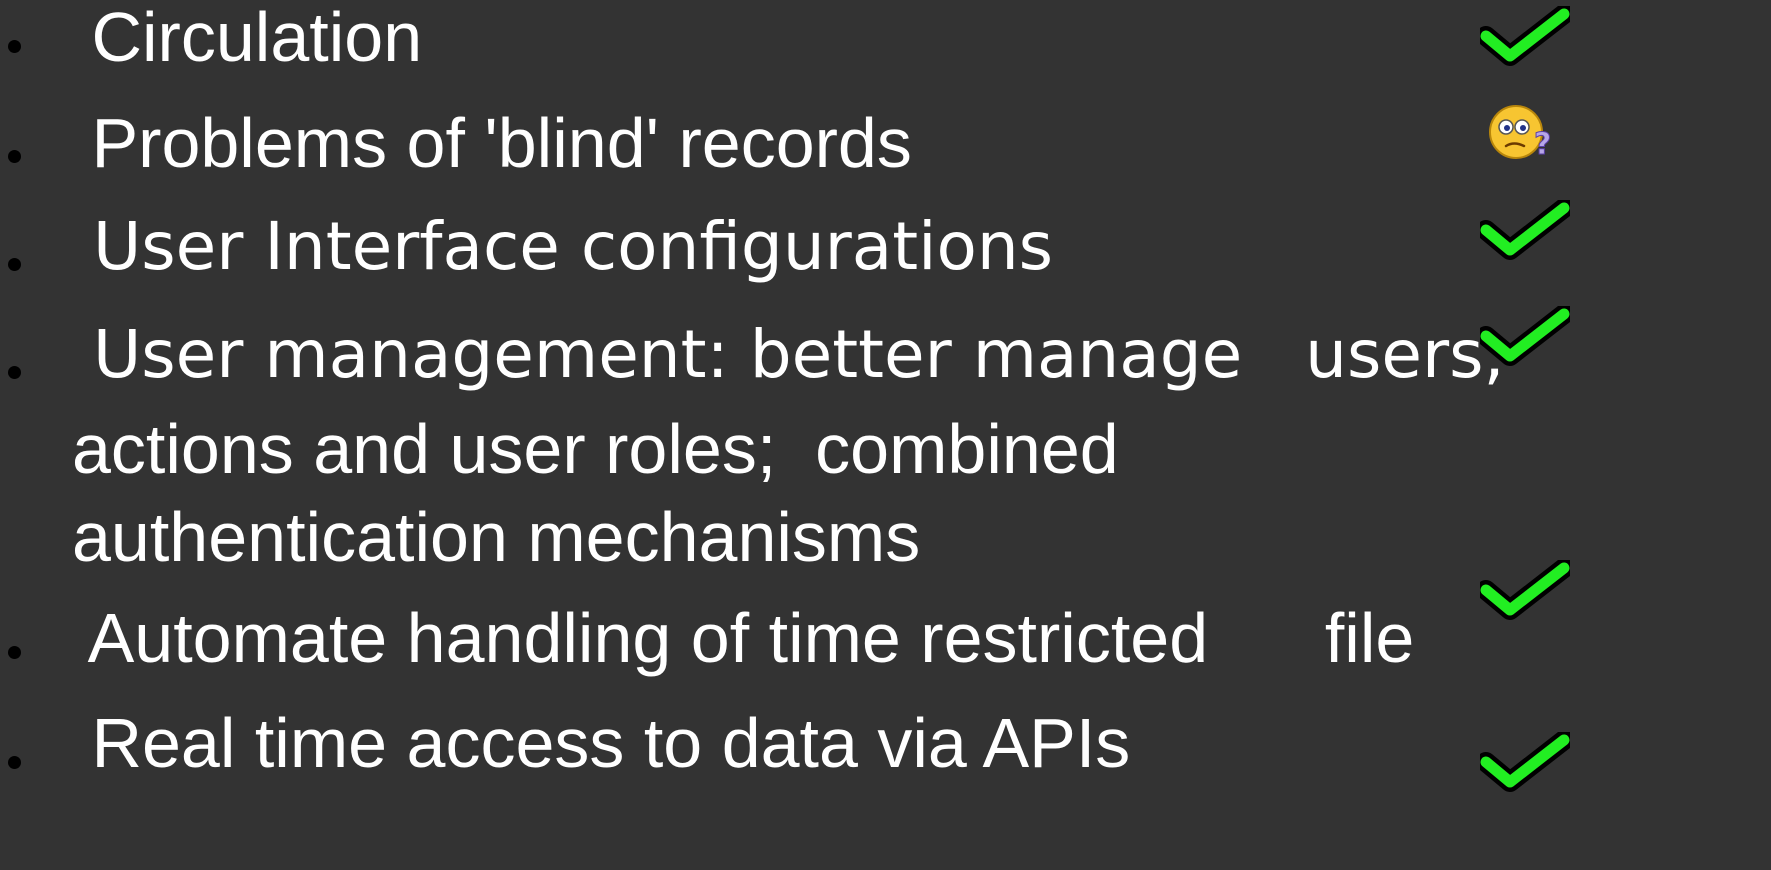 The image size is (1771, 870). I want to click on list-item-text: User management: better manage users,, so click(788, 354).